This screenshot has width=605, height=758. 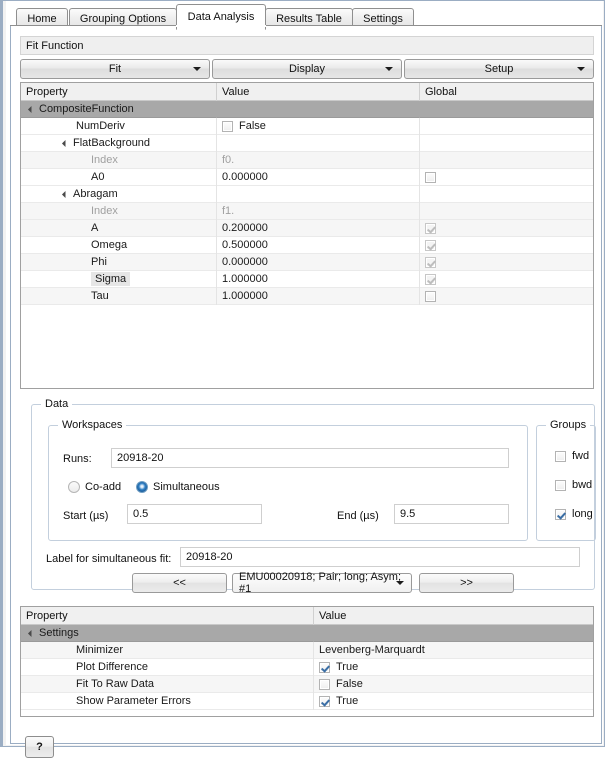 I want to click on table-row: Plot Difference True, so click(x=307, y=667).